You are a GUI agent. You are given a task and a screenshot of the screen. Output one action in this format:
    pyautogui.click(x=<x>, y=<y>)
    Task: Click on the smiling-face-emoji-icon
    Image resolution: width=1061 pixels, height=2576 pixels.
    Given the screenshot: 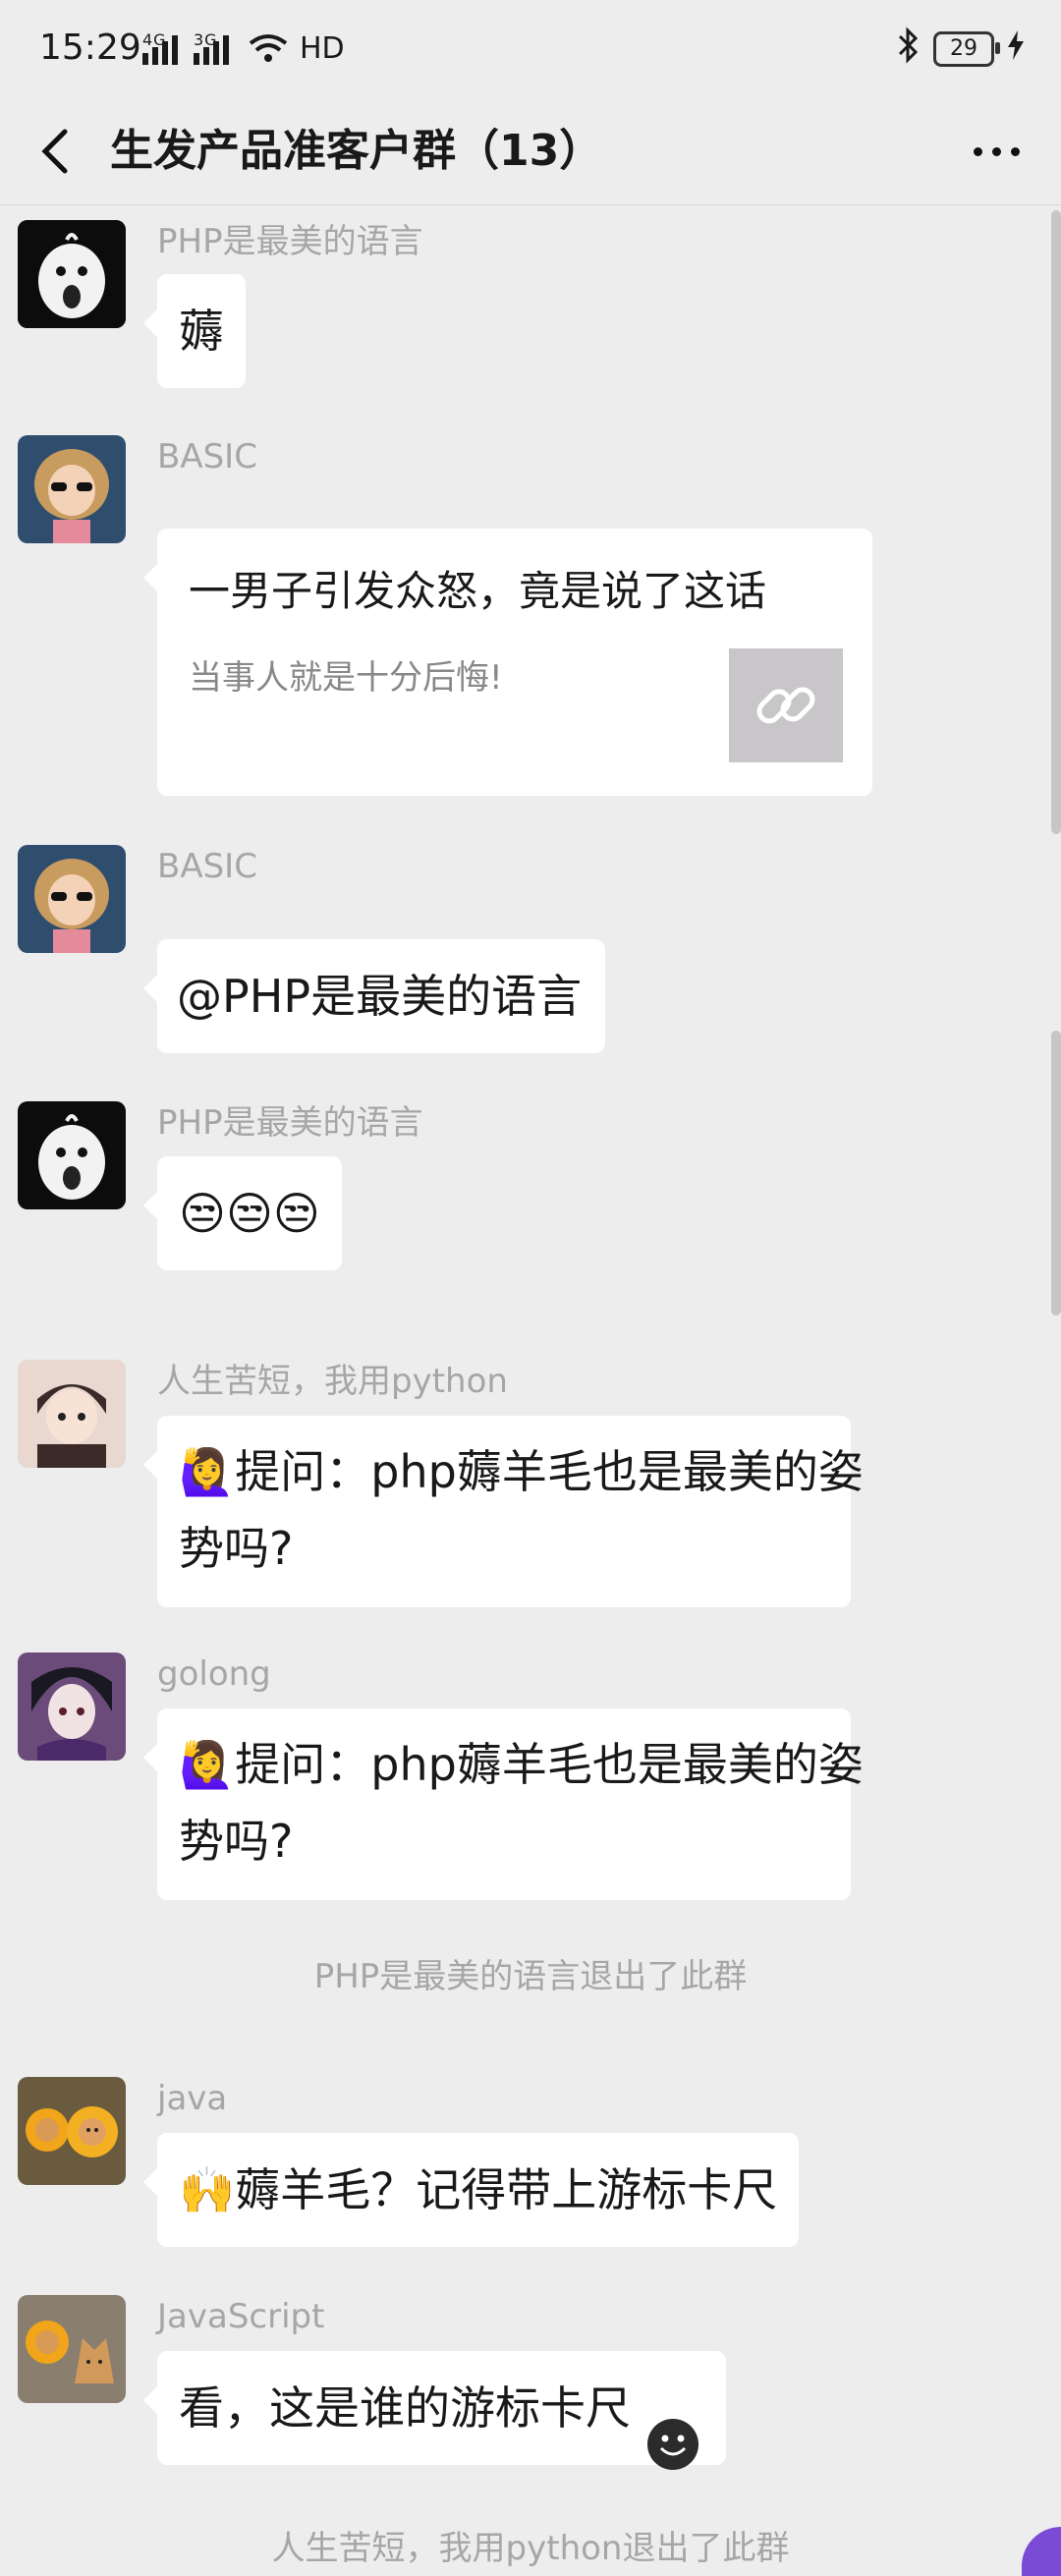 What is the action you would take?
    pyautogui.click(x=672, y=2427)
    